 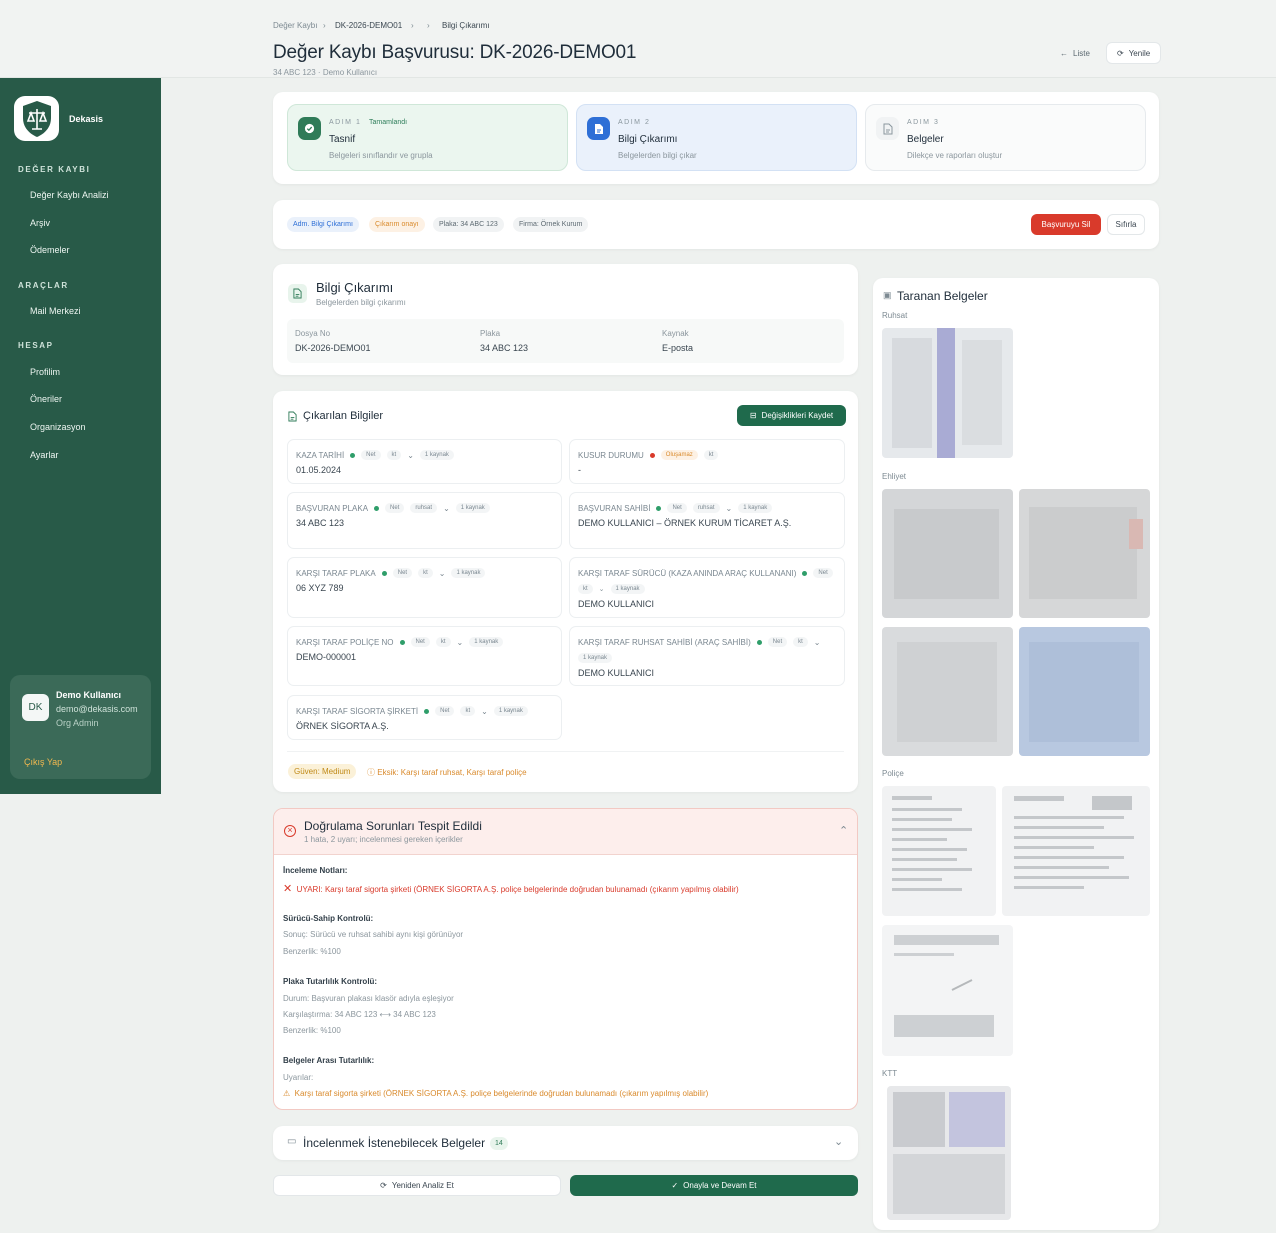 I want to click on field-kusur-durumu: KUSUR DURUMU Oluşamaz kt -, so click(x=707, y=461).